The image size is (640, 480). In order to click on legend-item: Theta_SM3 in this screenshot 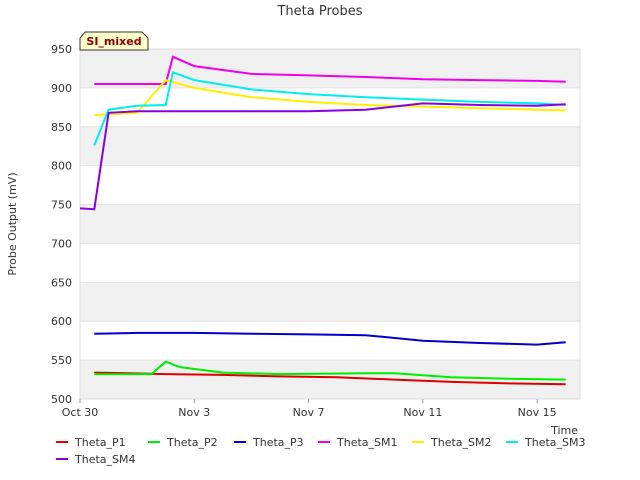, I will do `click(545, 442)`.